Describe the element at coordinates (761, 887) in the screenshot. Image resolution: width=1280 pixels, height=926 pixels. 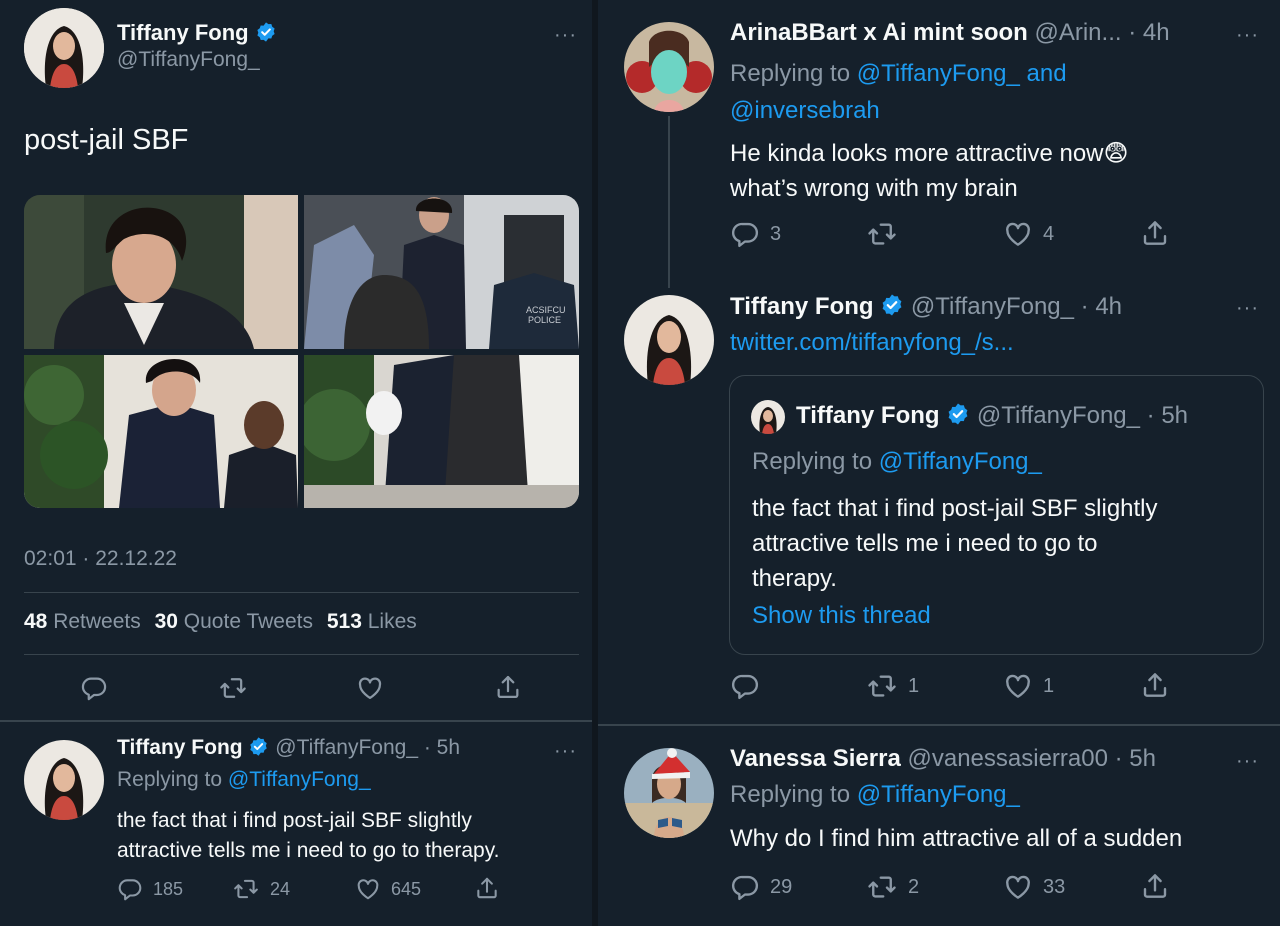
I see `reply-button: 29` at that location.